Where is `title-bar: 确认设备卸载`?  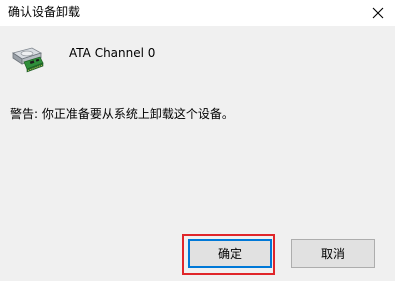 title-bar: 确认设备卸载 is located at coordinates (197, 13).